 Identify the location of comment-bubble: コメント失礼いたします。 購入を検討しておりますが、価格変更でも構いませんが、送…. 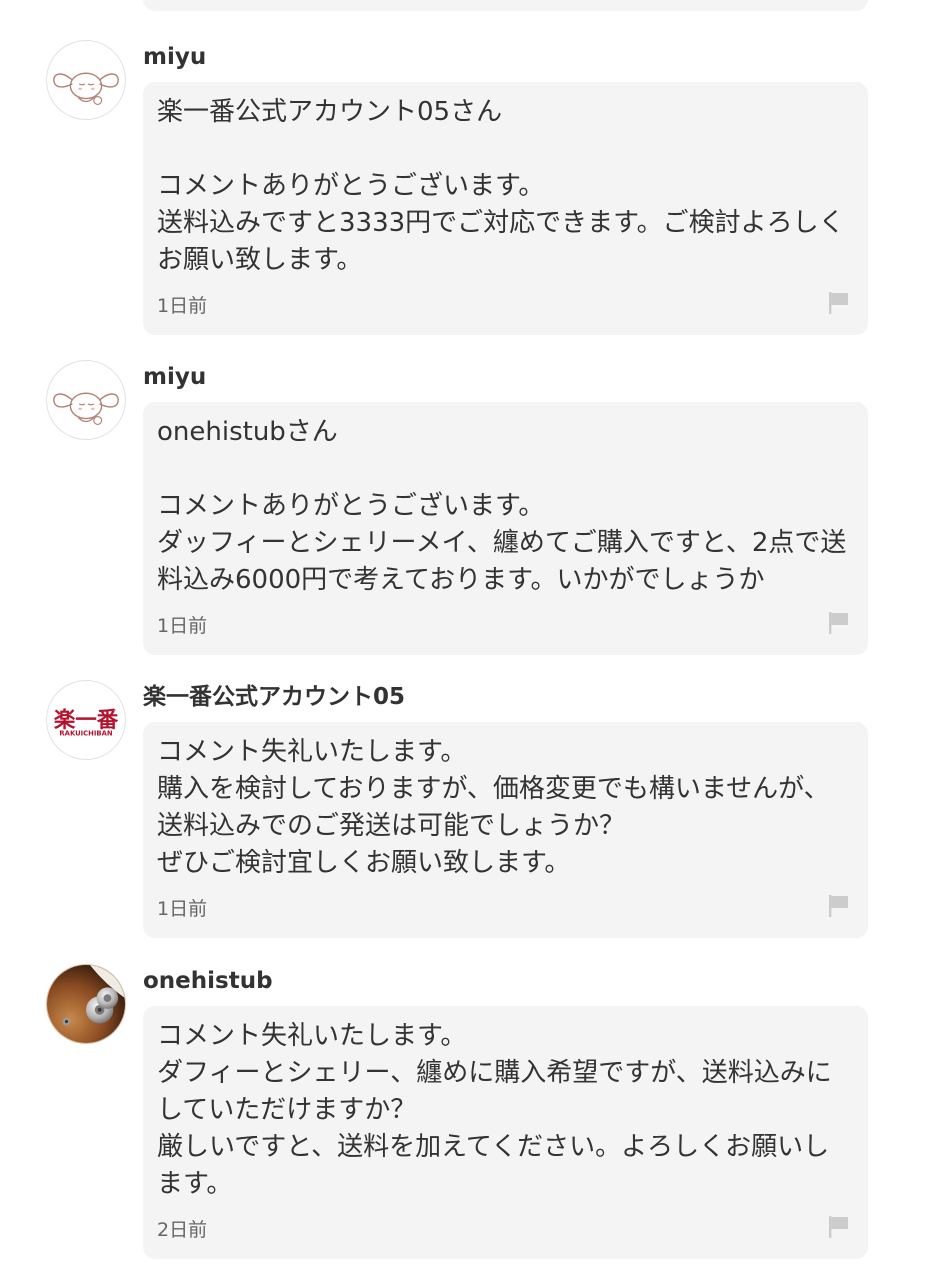
(505, 830).